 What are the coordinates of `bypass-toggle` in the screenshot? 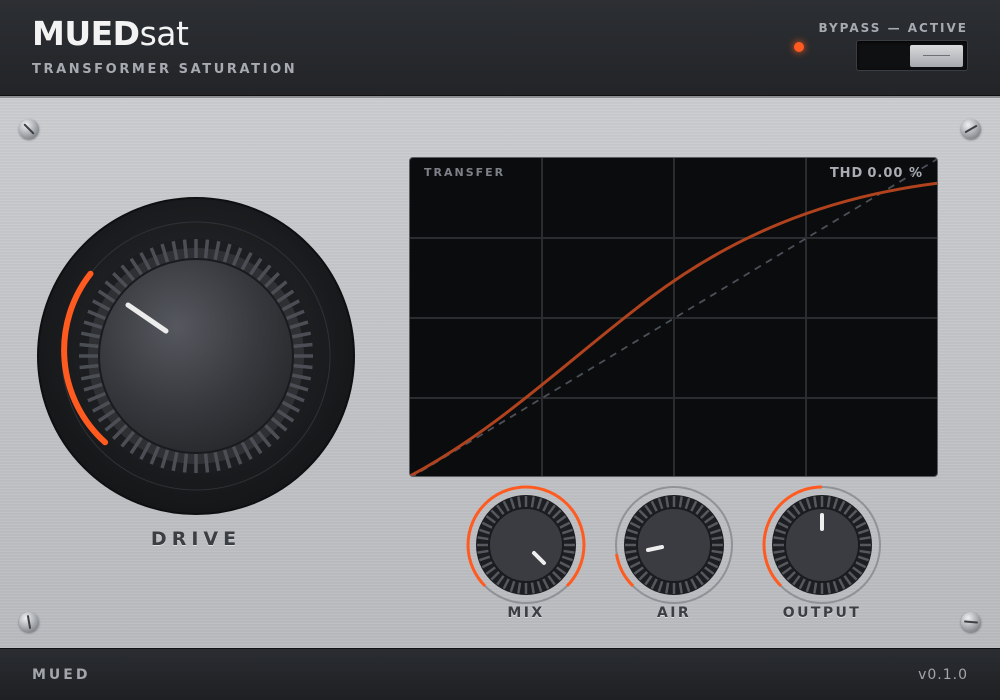 It's located at (912, 55).